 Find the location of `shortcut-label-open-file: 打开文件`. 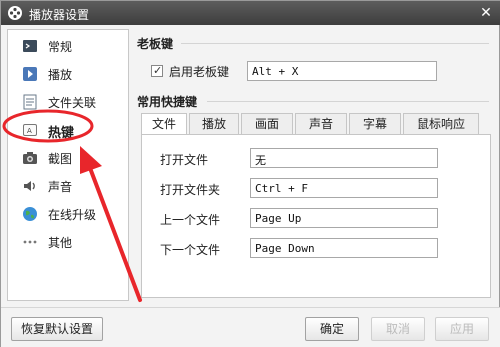

shortcut-label-open-file: 打开文件 is located at coordinates (184, 160).